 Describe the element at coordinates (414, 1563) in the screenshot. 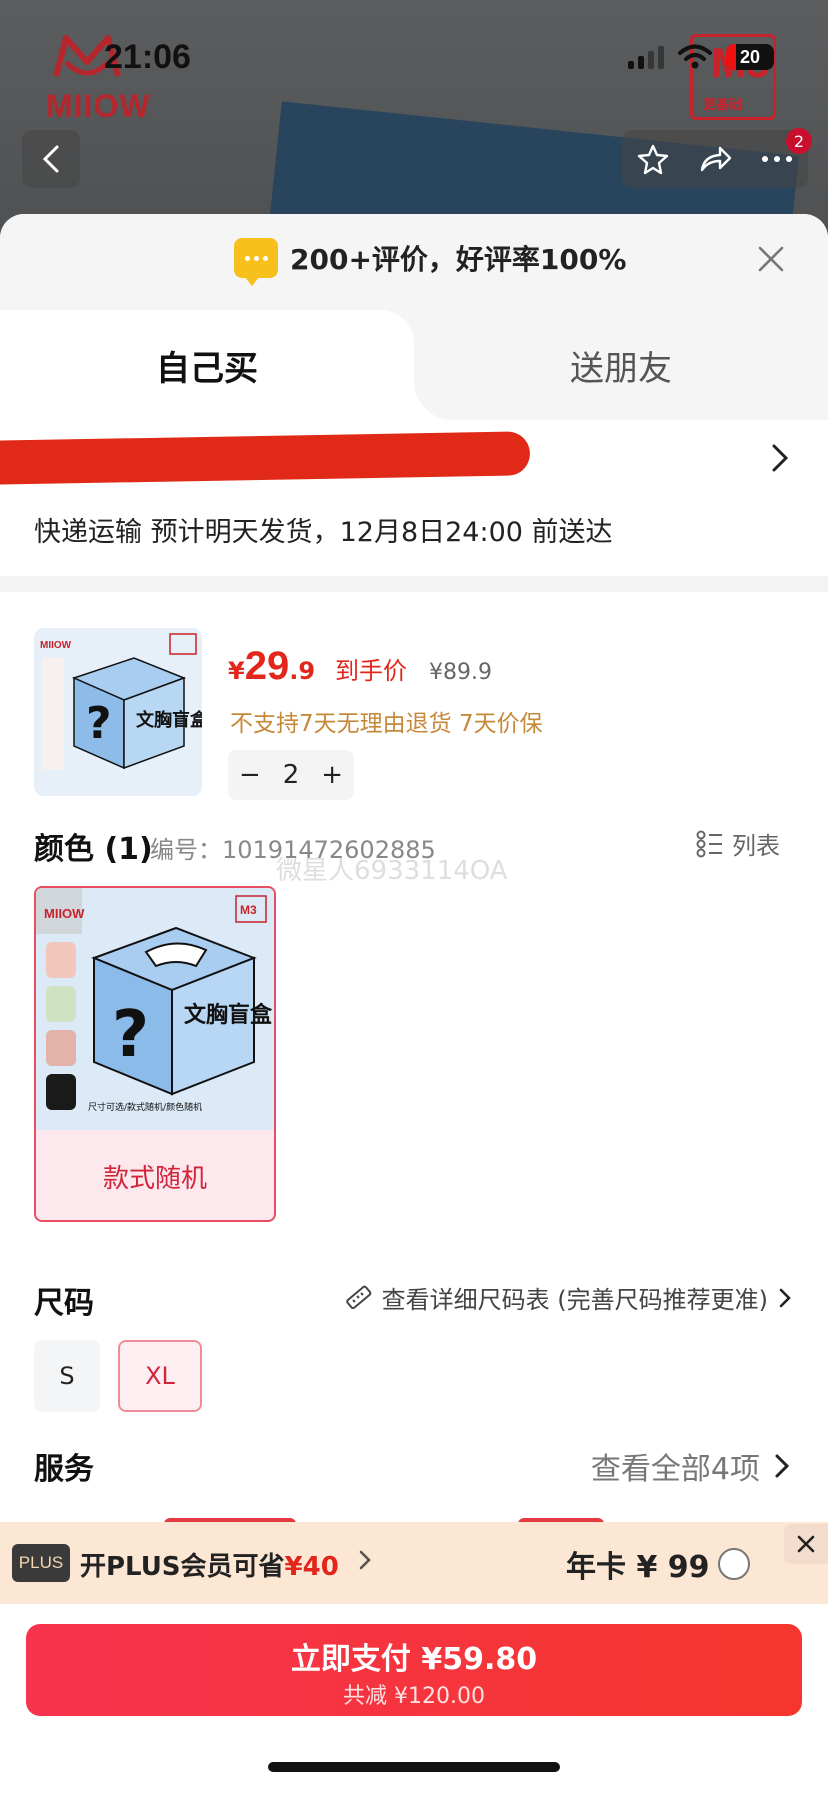

I see `plus-promo-bar: PLUS 开PLUS会员可省¥40 年卡 ¥ 99` at that location.